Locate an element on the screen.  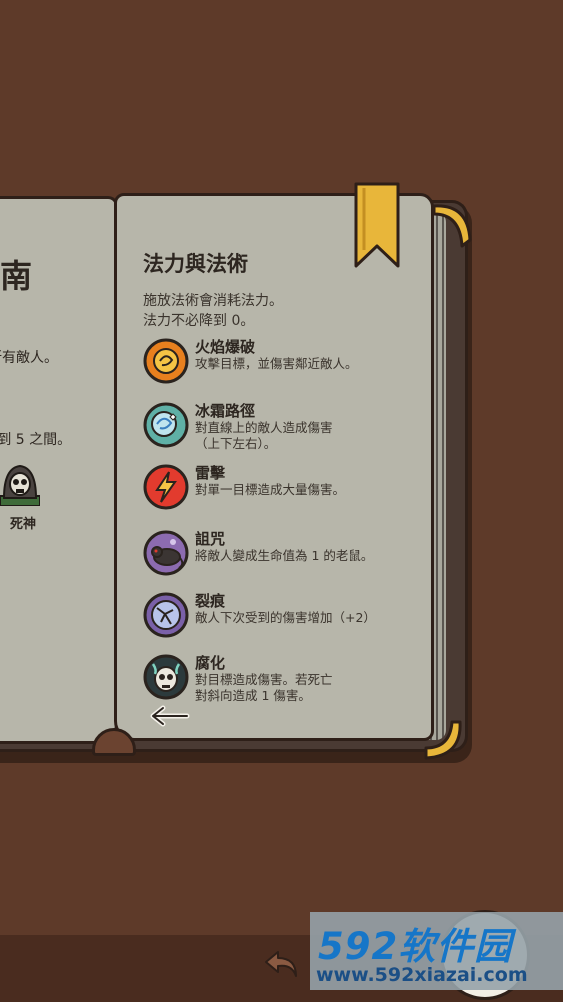
reaper-label: 死神 is located at coordinates (23, 524).